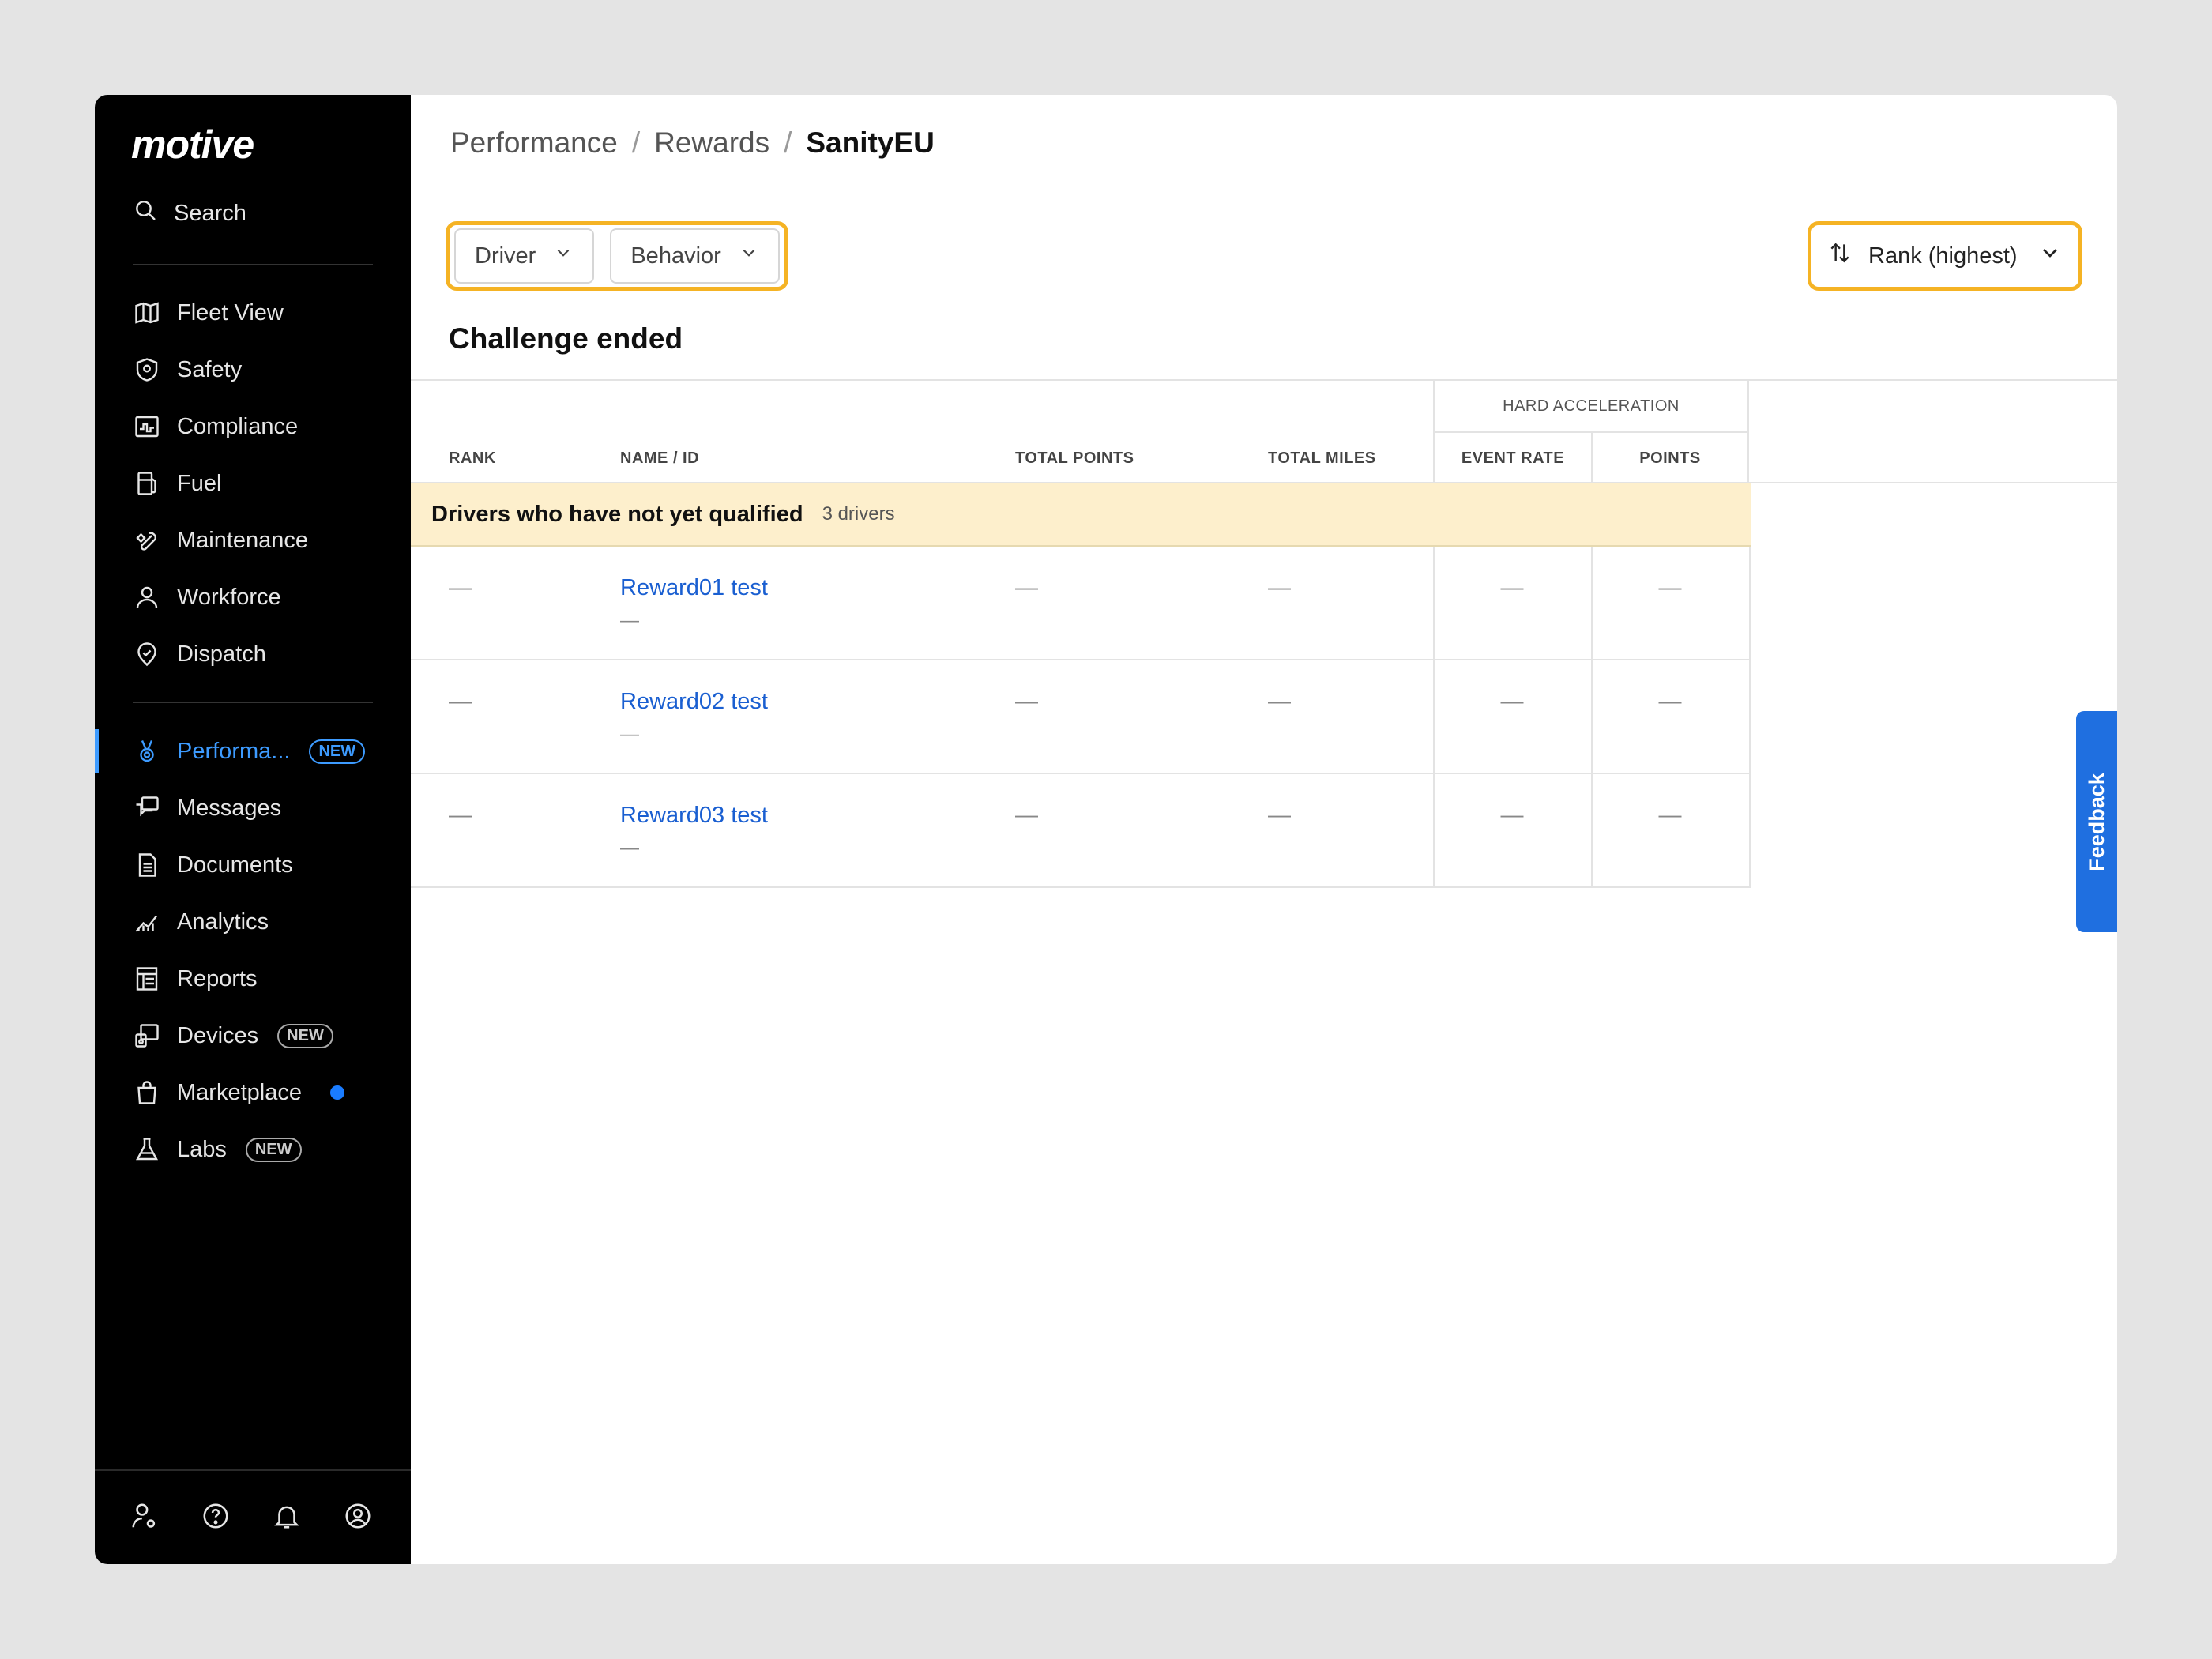 The height and width of the screenshot is (1659, 2212). What do you see at coordinates (253, 809) in the screenshot?
I see `sidebar-item-messages: Messages` at bounding box center [253, 809].